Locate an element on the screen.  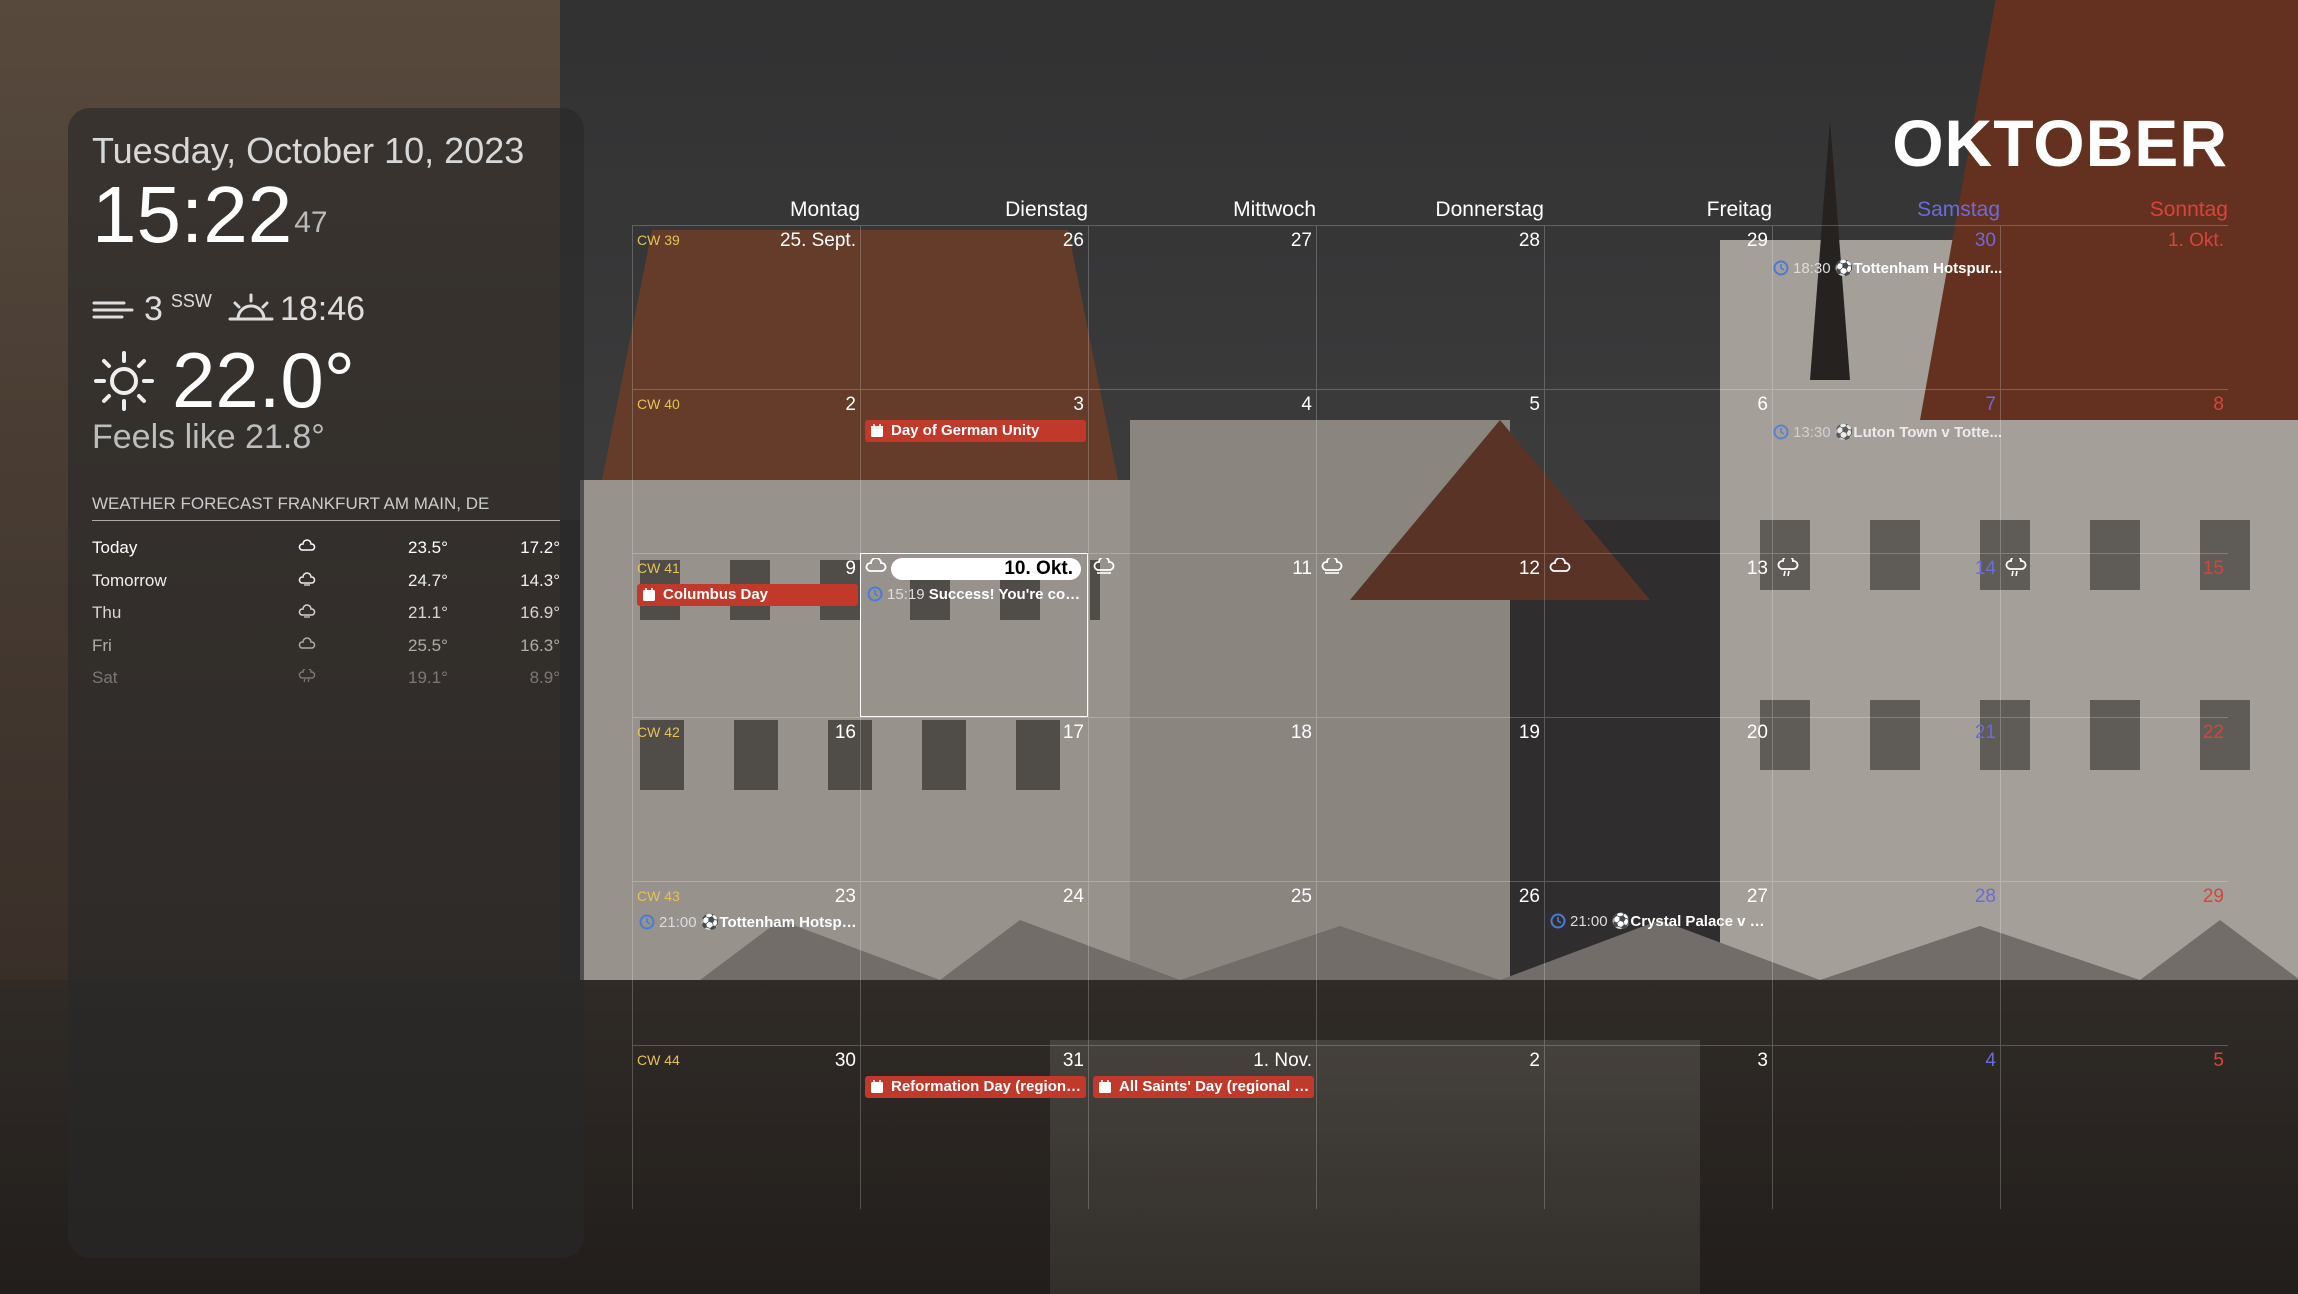
day-cell: 20 is located at coordinates (1658, 799).